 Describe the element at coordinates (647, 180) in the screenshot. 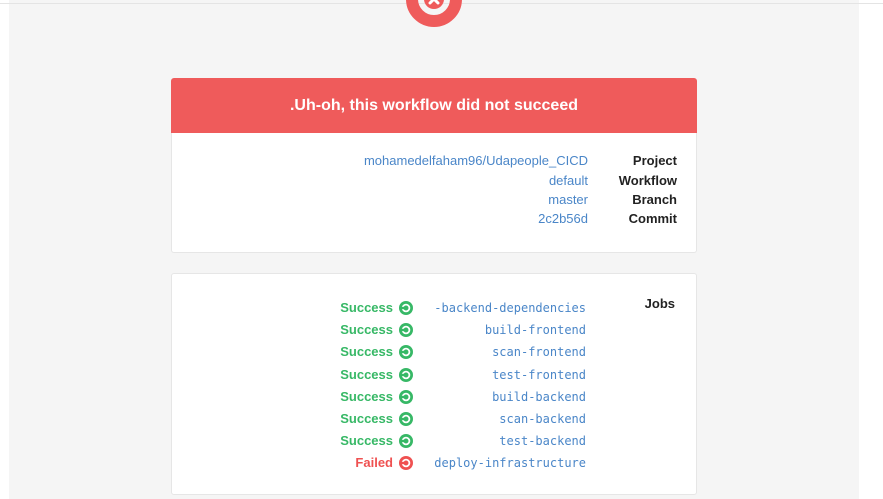

I see `workflow-label: Workflow` at that location.